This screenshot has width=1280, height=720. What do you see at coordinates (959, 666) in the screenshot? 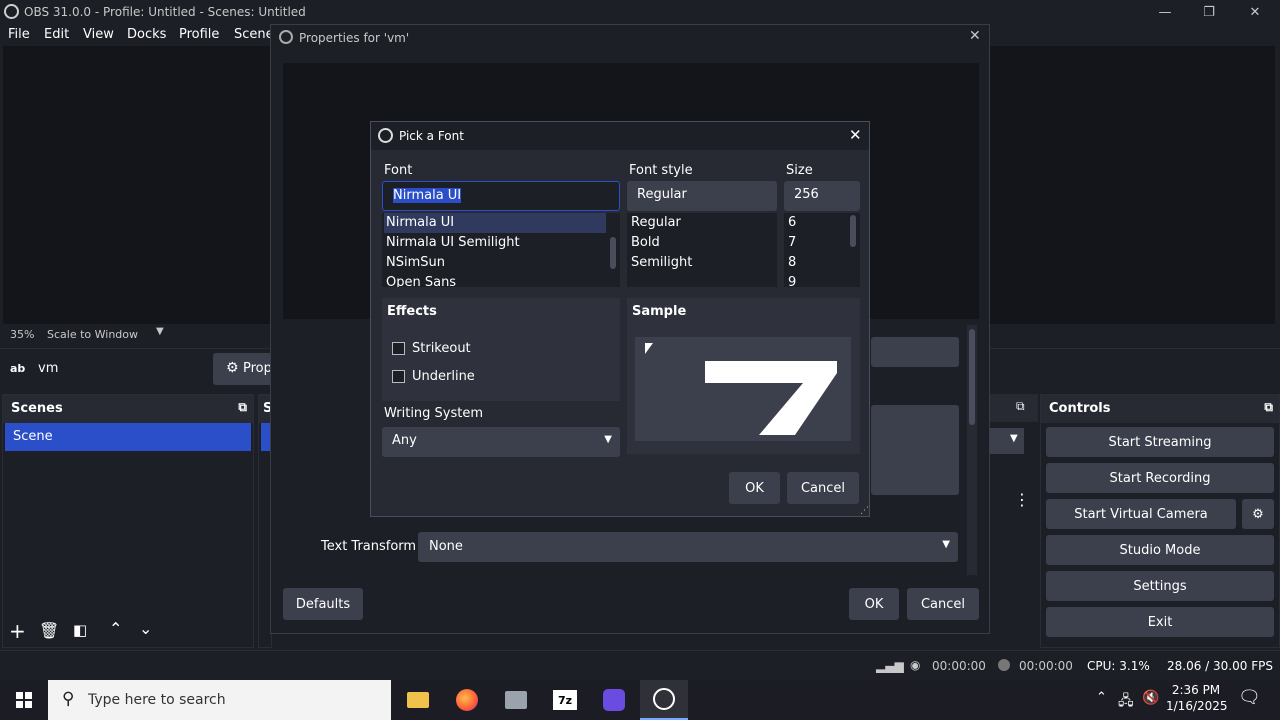
I see `stream-time: 00:00:00` at bounding box center [959, 666].